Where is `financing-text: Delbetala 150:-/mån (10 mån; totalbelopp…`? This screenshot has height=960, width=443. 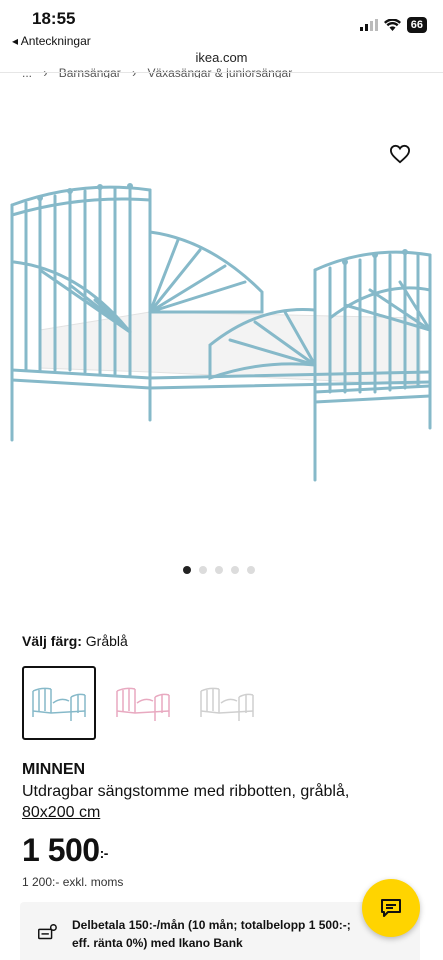 financing-text: Delbetala 150:-/mån (10 mån; totalbelopp… is located at coordinates (211, 934).